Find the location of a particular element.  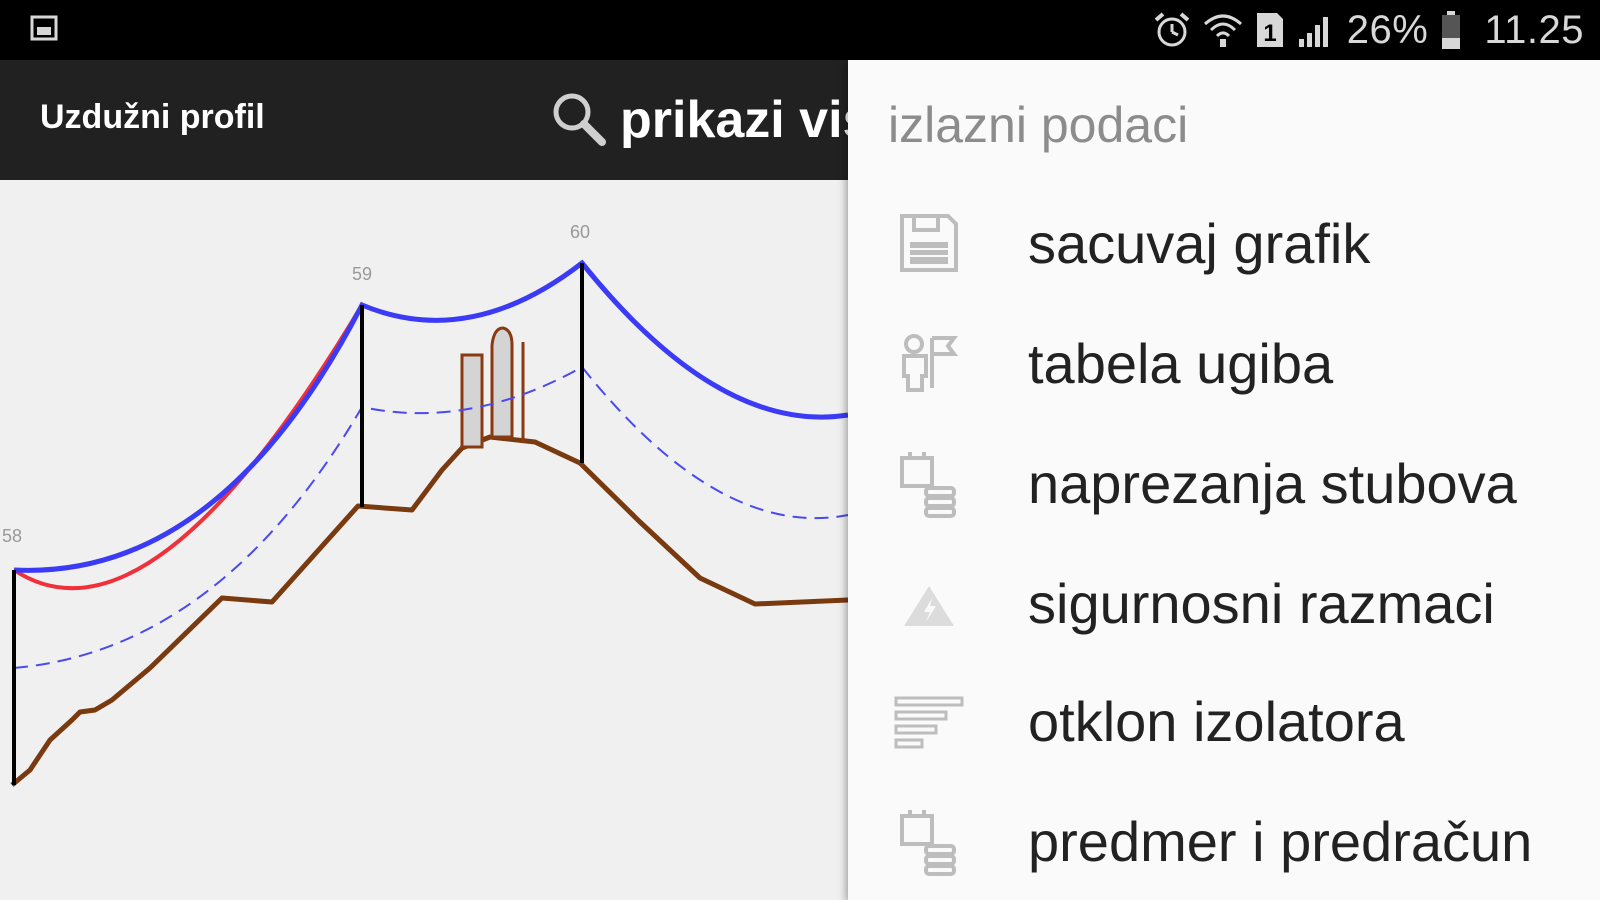

menu-item-safety-clearances: sigurnosni razmaci is located at coordinates (1224, 603).